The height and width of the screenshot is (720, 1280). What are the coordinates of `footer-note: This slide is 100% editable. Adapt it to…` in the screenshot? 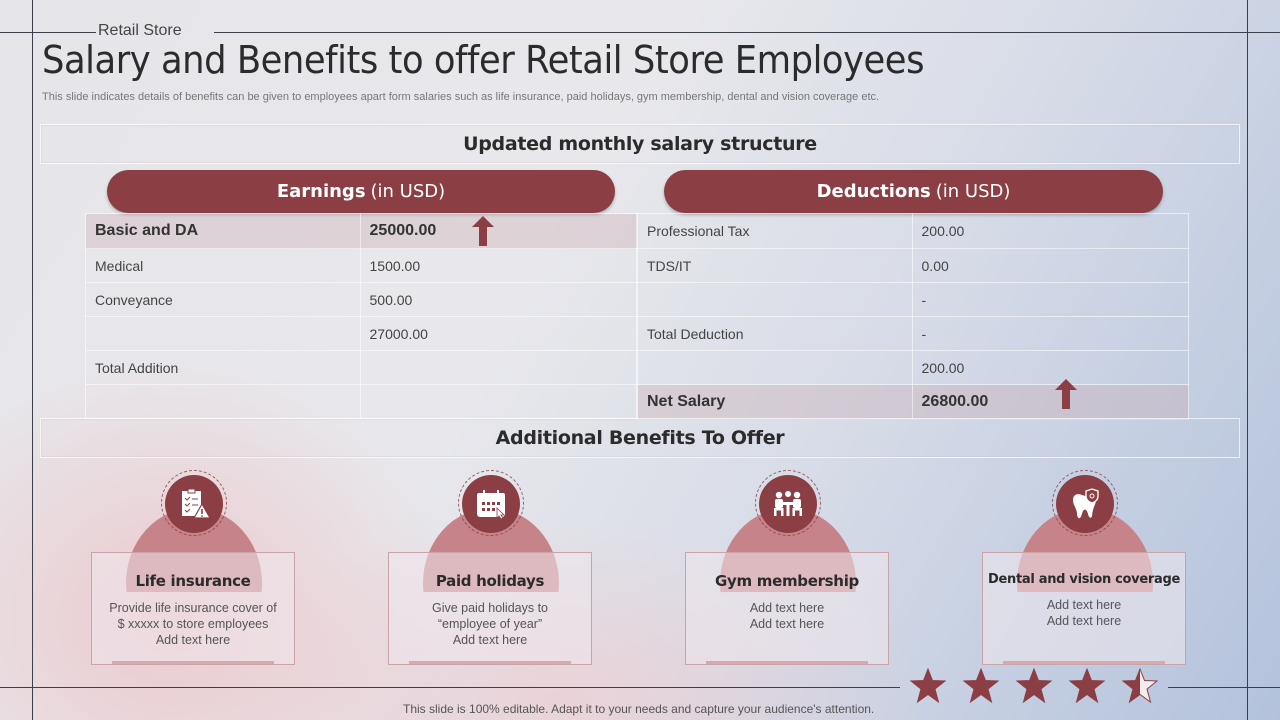 It's located at (639, 709).